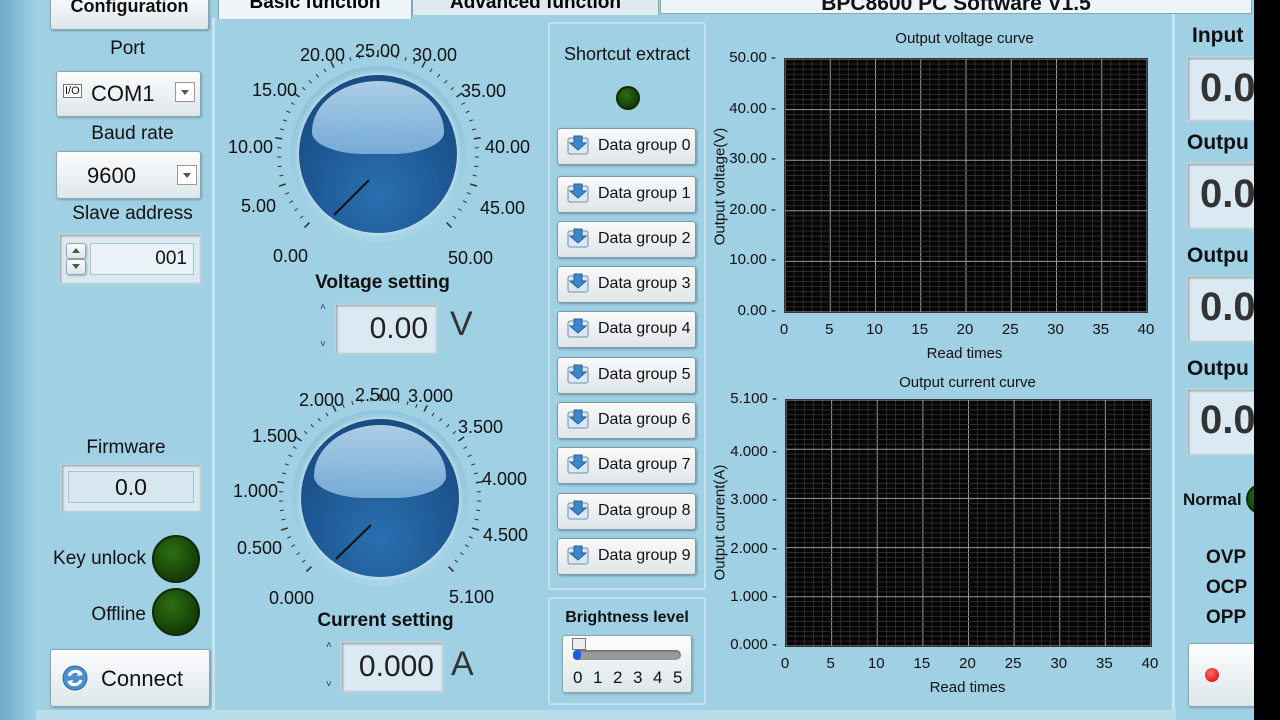 The height and width of the screenshot is (720, 1280). What do you see at coordinates (1173, 367) in the screenshot?
I see `right-panel-divider` at bounding box center [1173, 367].